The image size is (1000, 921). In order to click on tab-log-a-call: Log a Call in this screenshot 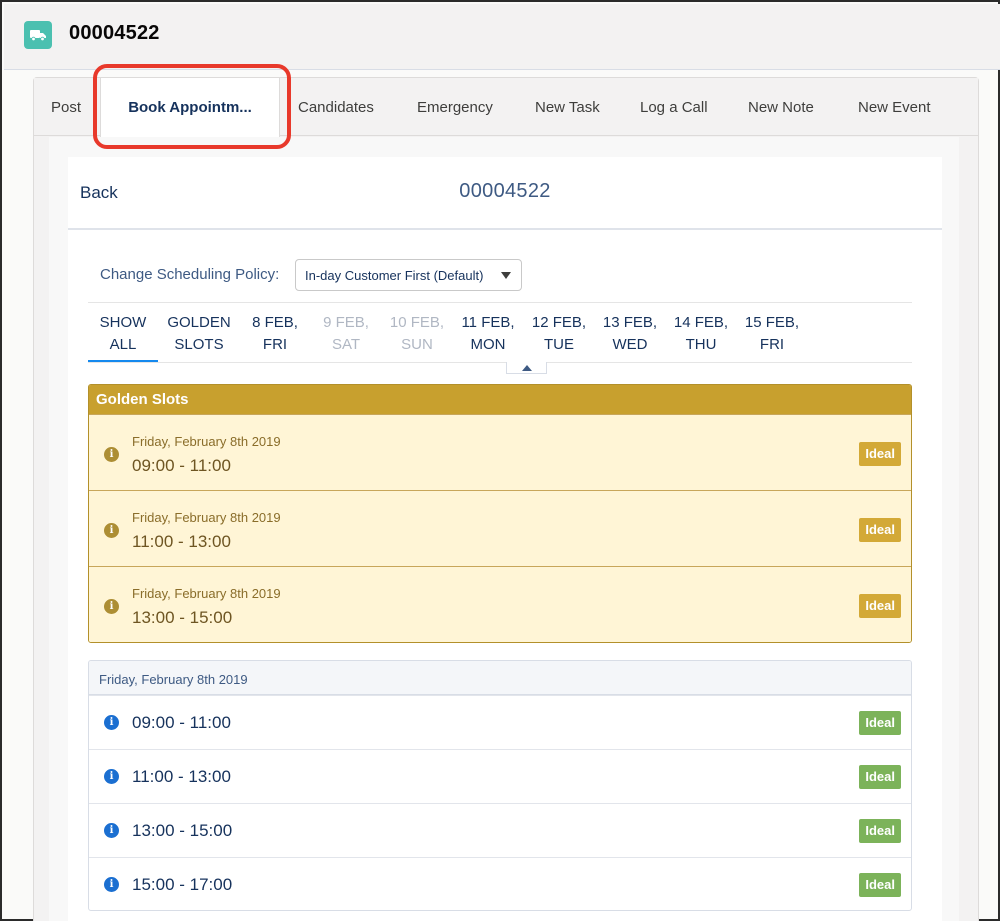, I will do `click(674, 107)`.